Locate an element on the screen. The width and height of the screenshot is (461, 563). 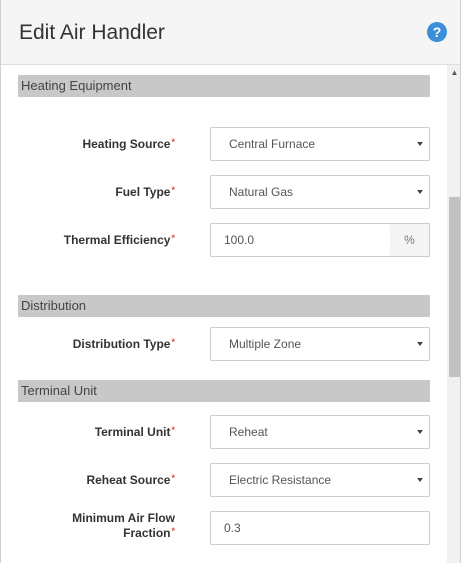
distribution-type-label-text: Distribution Type is located at coordinates (121, 344).